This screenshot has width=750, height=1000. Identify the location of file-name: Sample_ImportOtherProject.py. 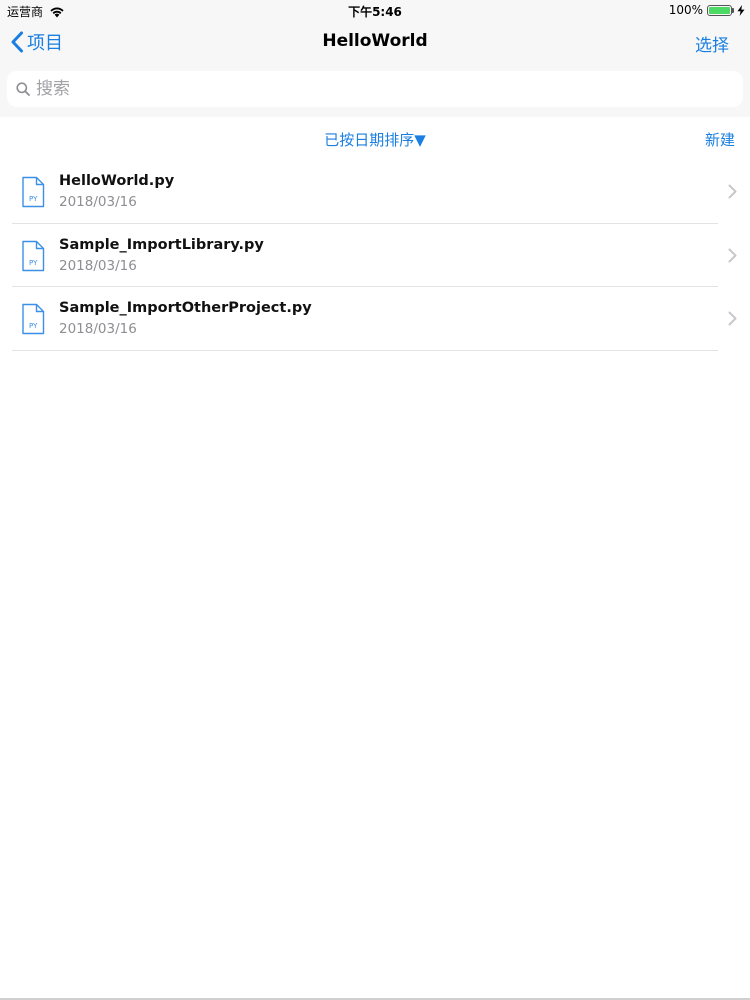
(185, 308).